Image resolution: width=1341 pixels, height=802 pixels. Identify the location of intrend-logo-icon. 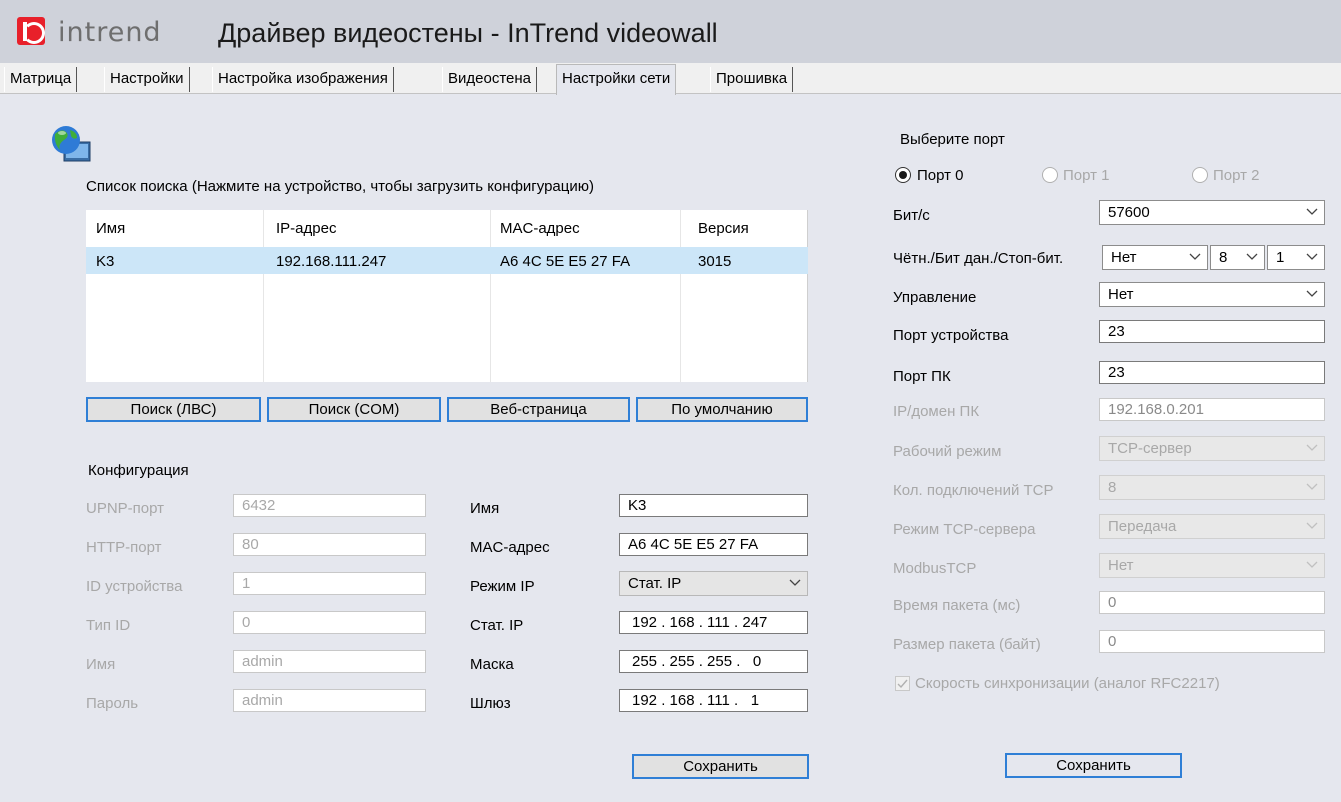
(31, 31).